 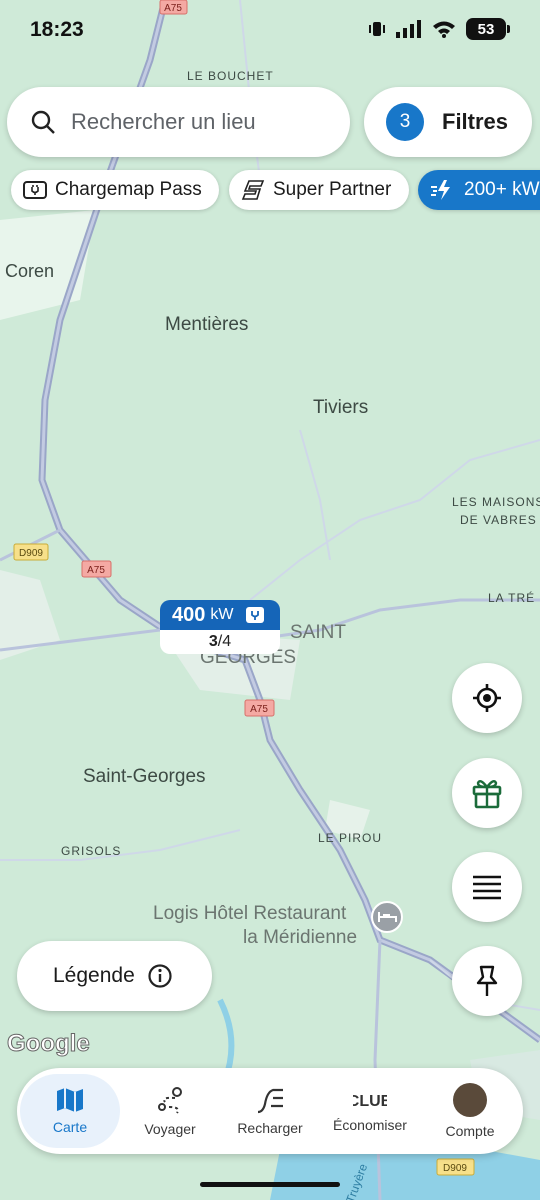 What do you see at coordinates (230, 76) in the screenshot?
I see `place-le-bouchet: LE BOUCHET` at bounding box center [230, 76].